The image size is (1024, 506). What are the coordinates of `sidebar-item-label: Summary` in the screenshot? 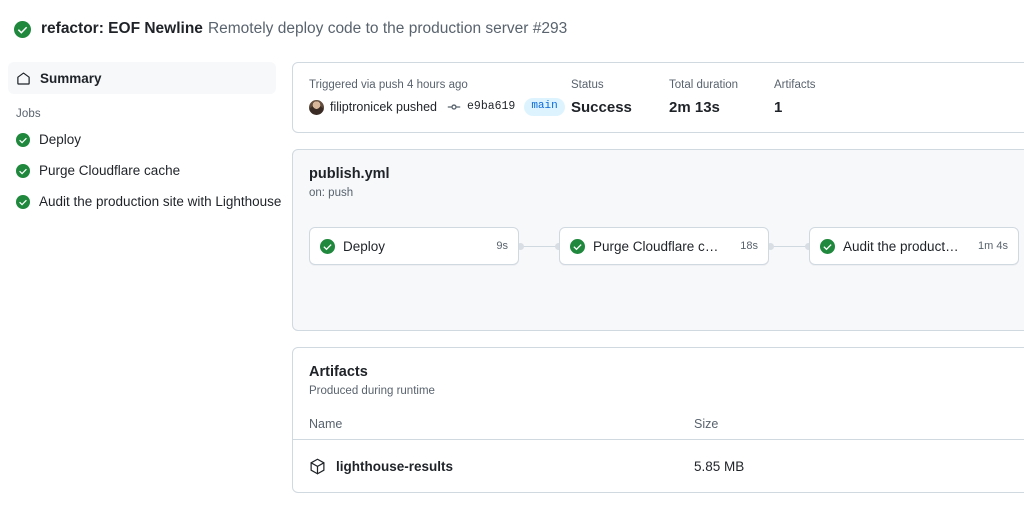 It's located at (71, 78).